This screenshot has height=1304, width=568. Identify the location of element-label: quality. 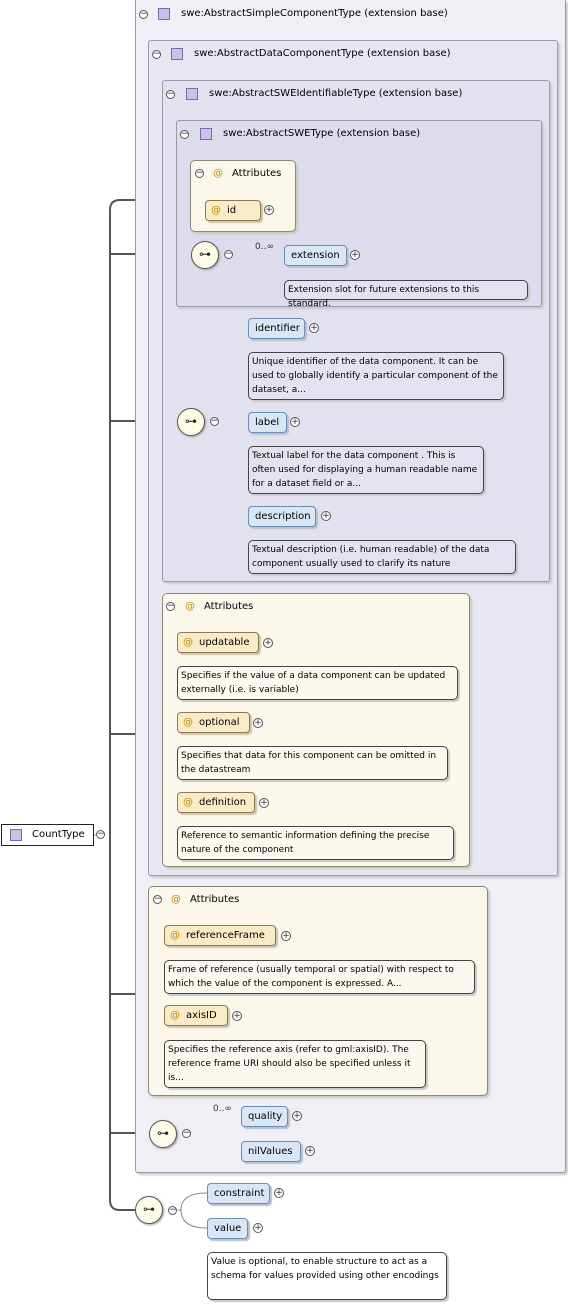
(265, 1116).